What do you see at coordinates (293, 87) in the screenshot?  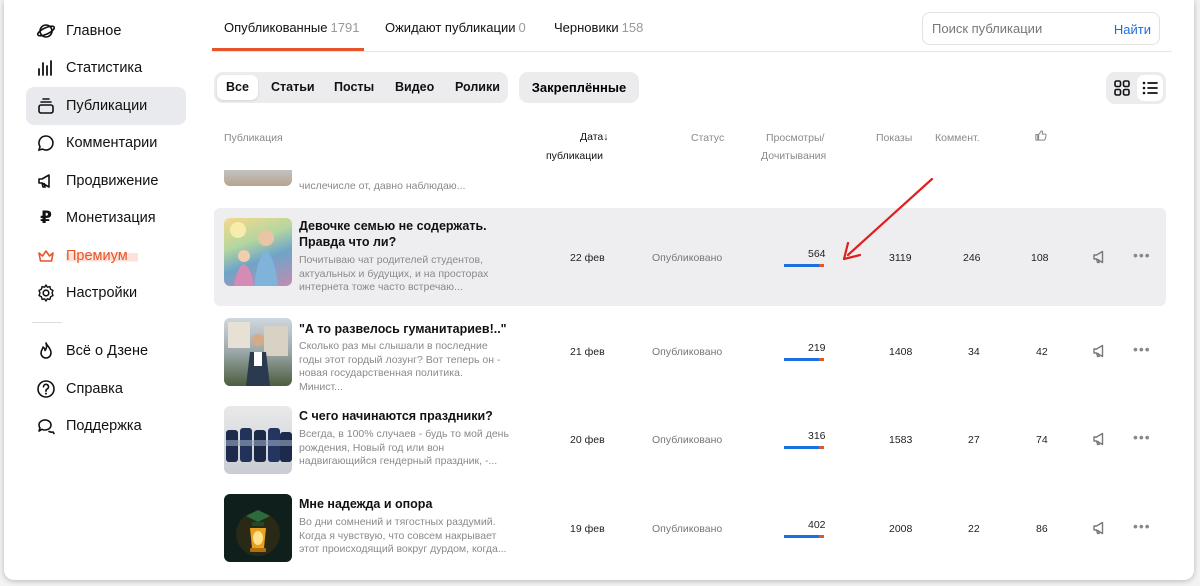 I see `filter-articles: Статьи` at bounding box center [293, 87].